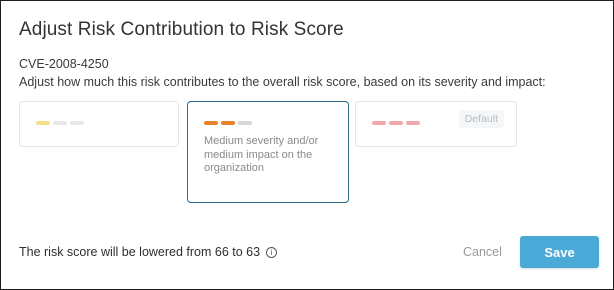 This screenshot has height=290, width=614. Describe the element at coordinates (181, 29) in the screenshot. I see `dialog-title: Adjust Risk Contribution to Risk Score` at that location.